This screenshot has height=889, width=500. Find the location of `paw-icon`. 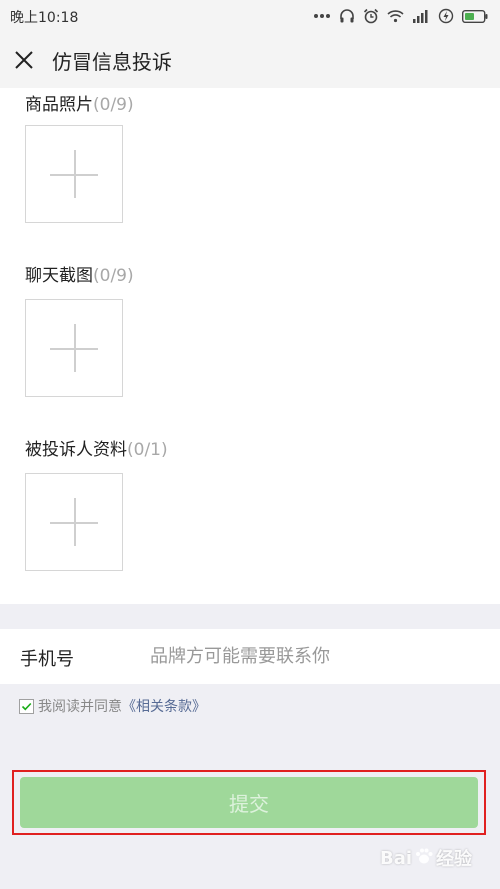

paw-icon is located at coordinates (424, 858).